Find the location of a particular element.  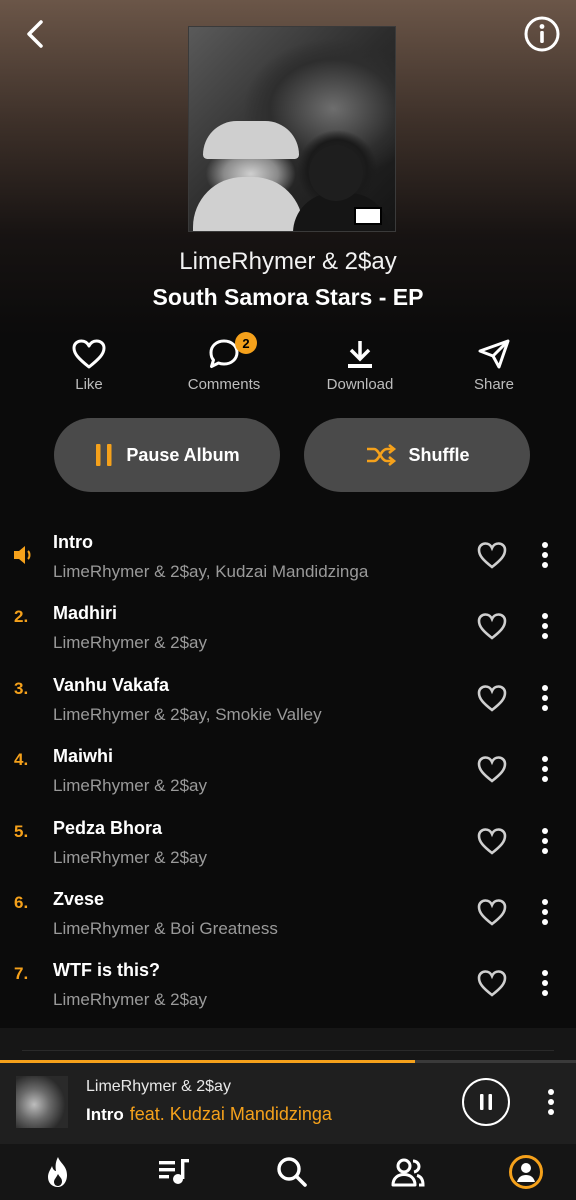

shuffle-button: Shuffle is located at coordinates (417, 455).